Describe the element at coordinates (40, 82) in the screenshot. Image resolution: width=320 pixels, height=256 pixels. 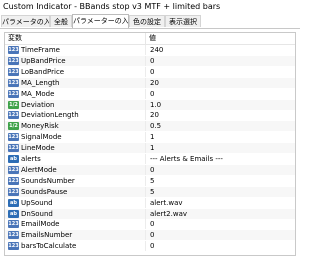
I see `parameter-name: MA_Length` at that location.